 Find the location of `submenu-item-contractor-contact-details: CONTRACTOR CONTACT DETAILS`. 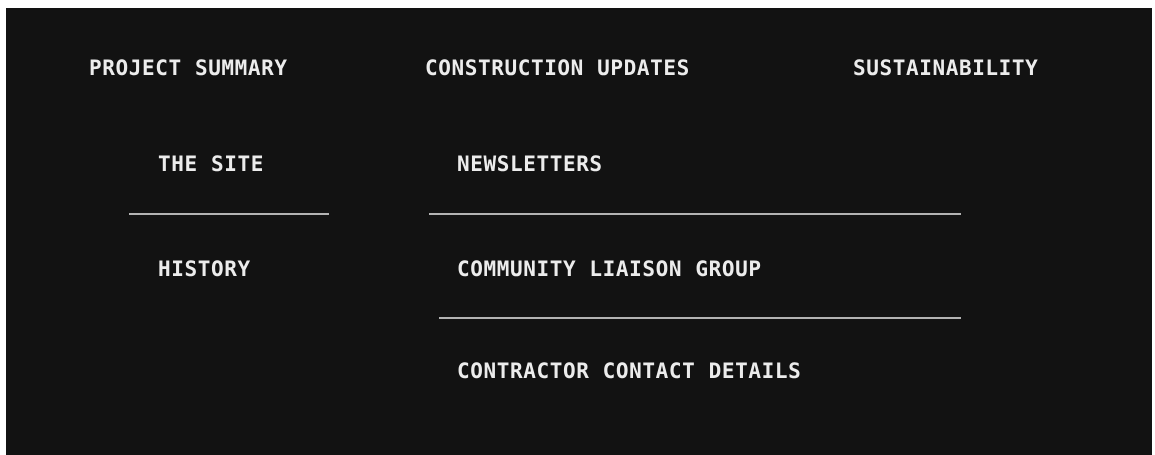

submenu-item-contractor-contact-details: CONTRACTOR CONTACT DETAILS is located at coordinates (629, 371).